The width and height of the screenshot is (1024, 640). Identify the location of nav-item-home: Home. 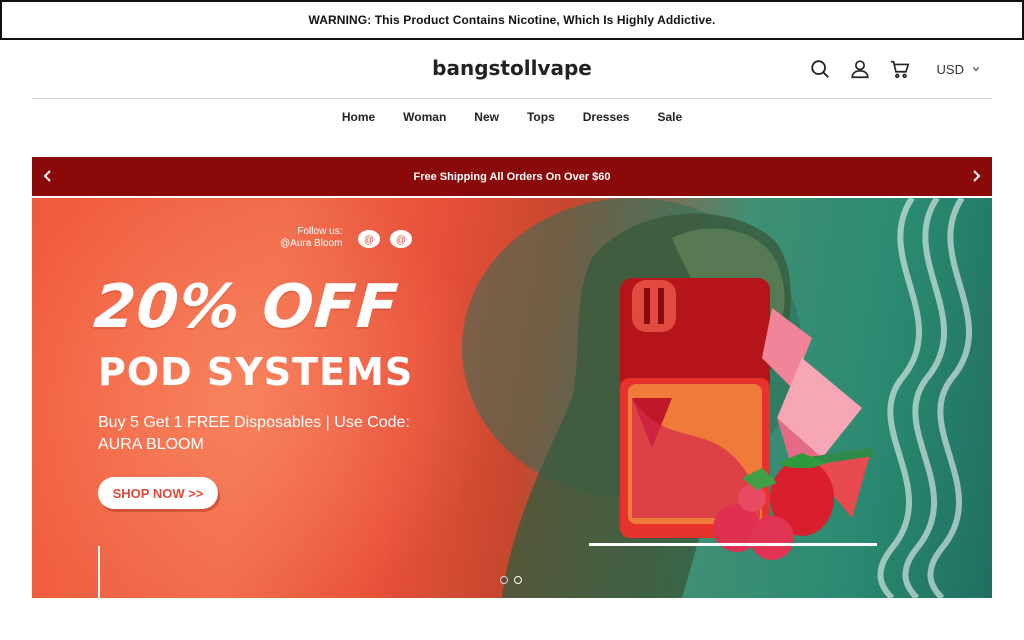
(358, 117).